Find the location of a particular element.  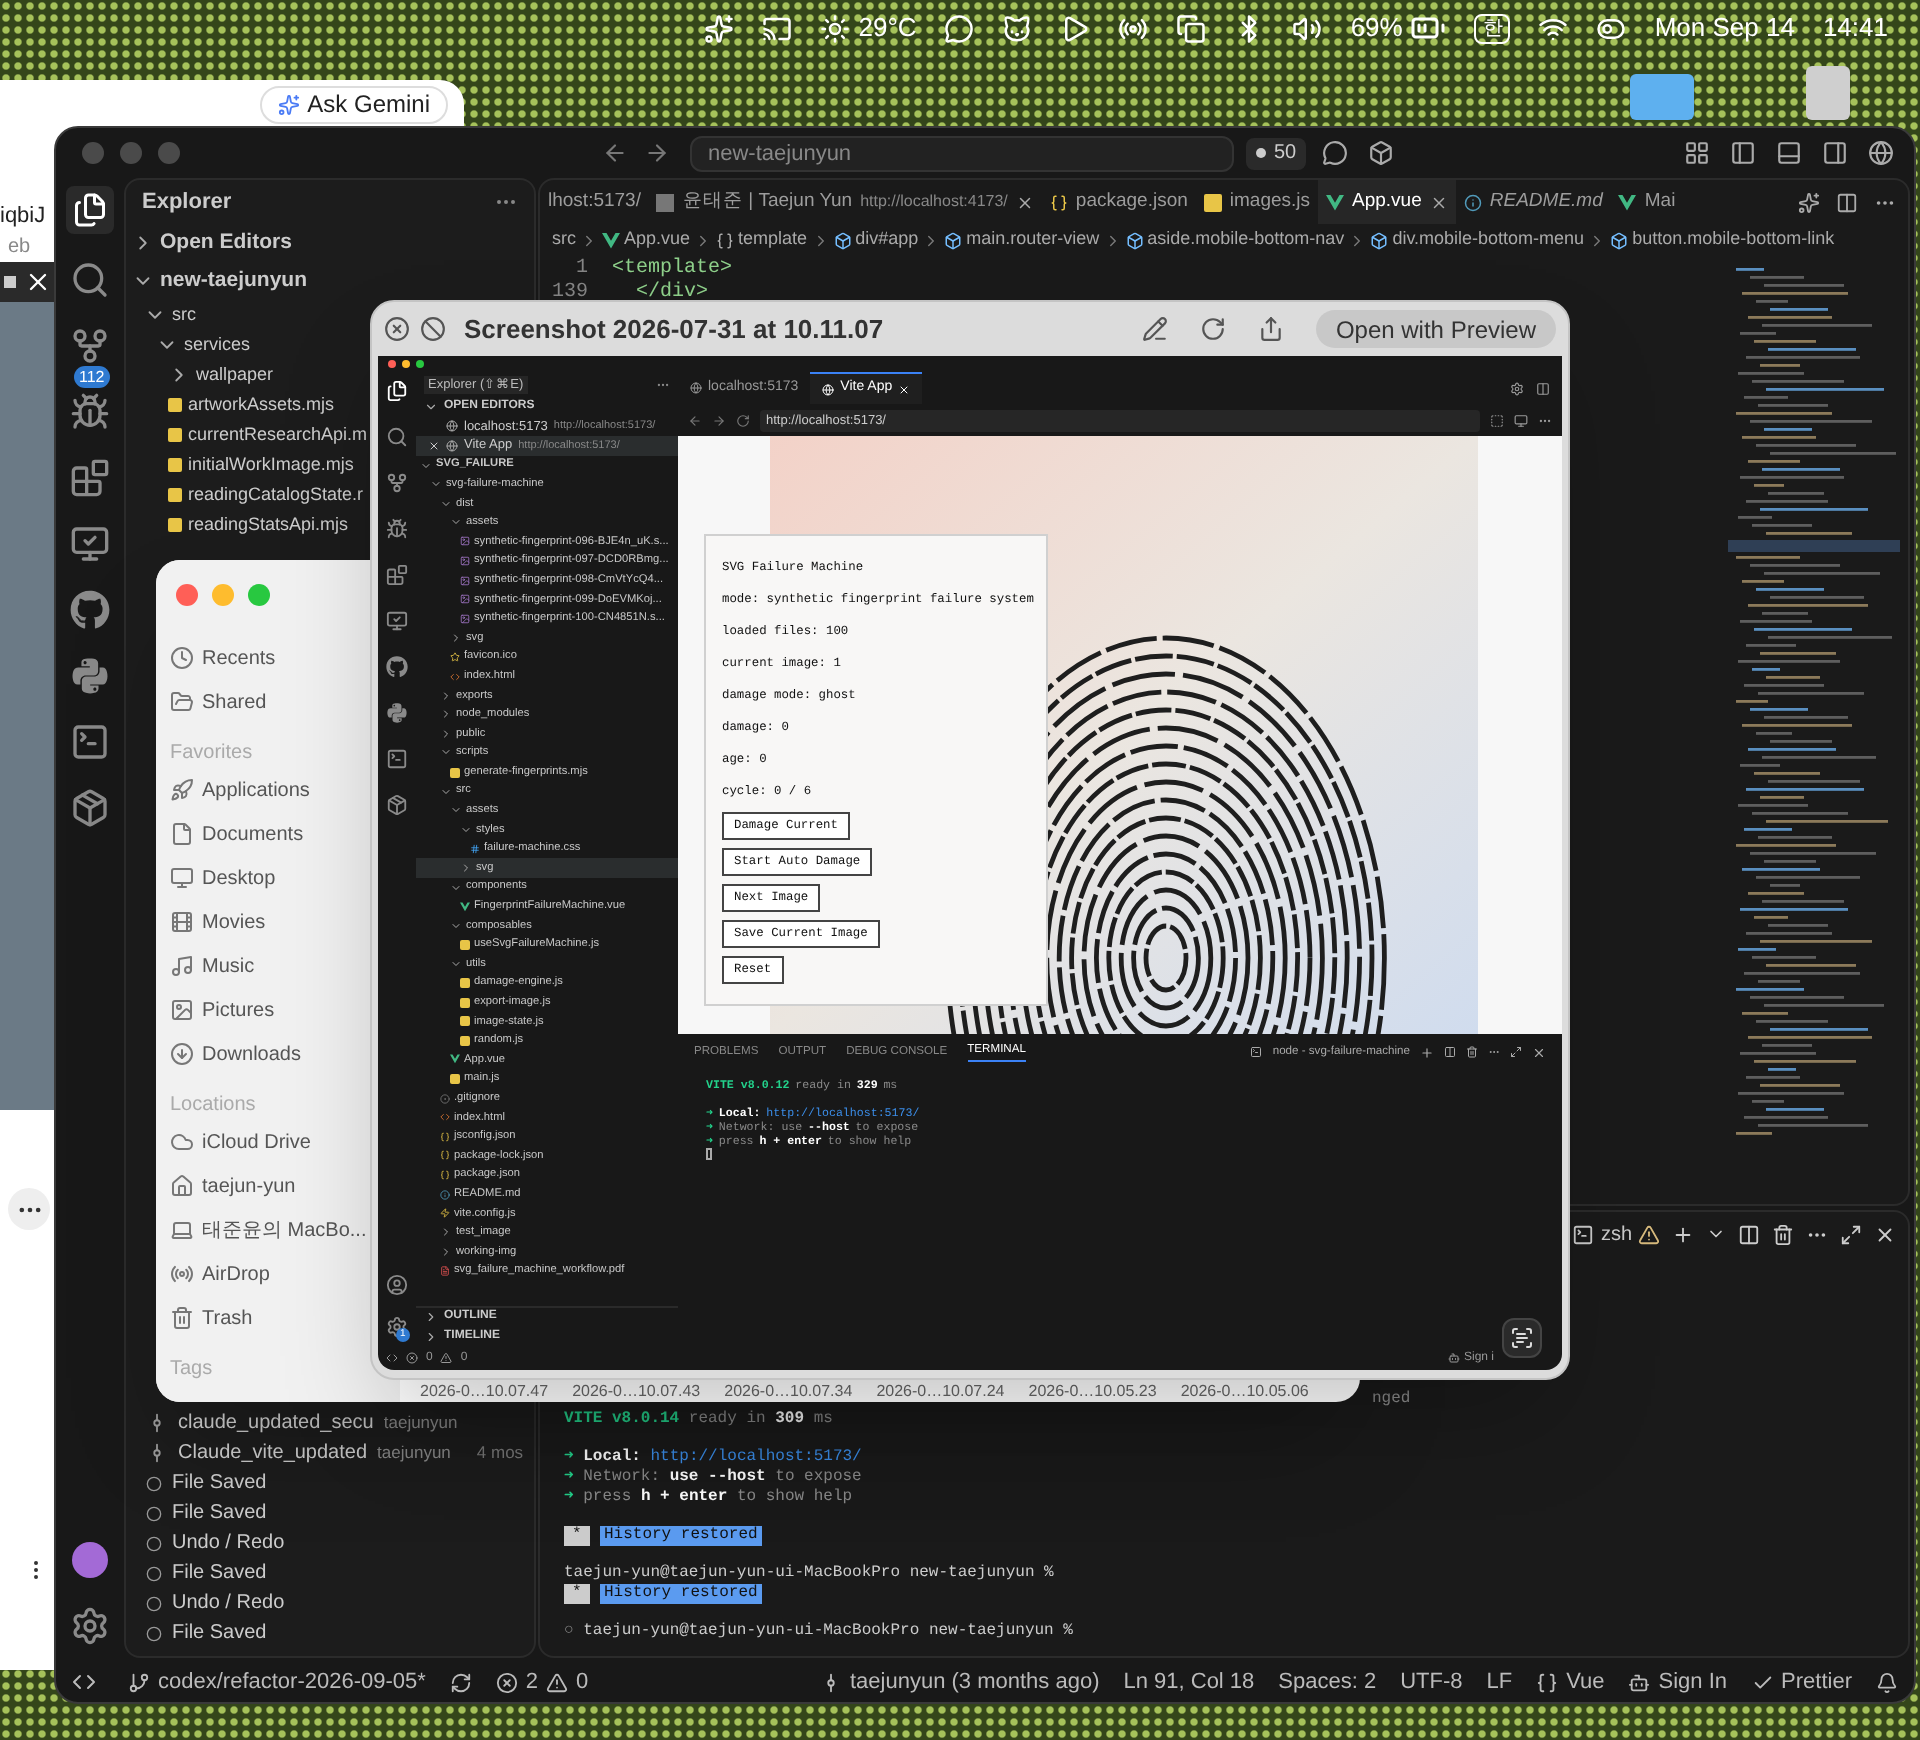

language-mode: Vue is located at coordinates (1585, 1682).